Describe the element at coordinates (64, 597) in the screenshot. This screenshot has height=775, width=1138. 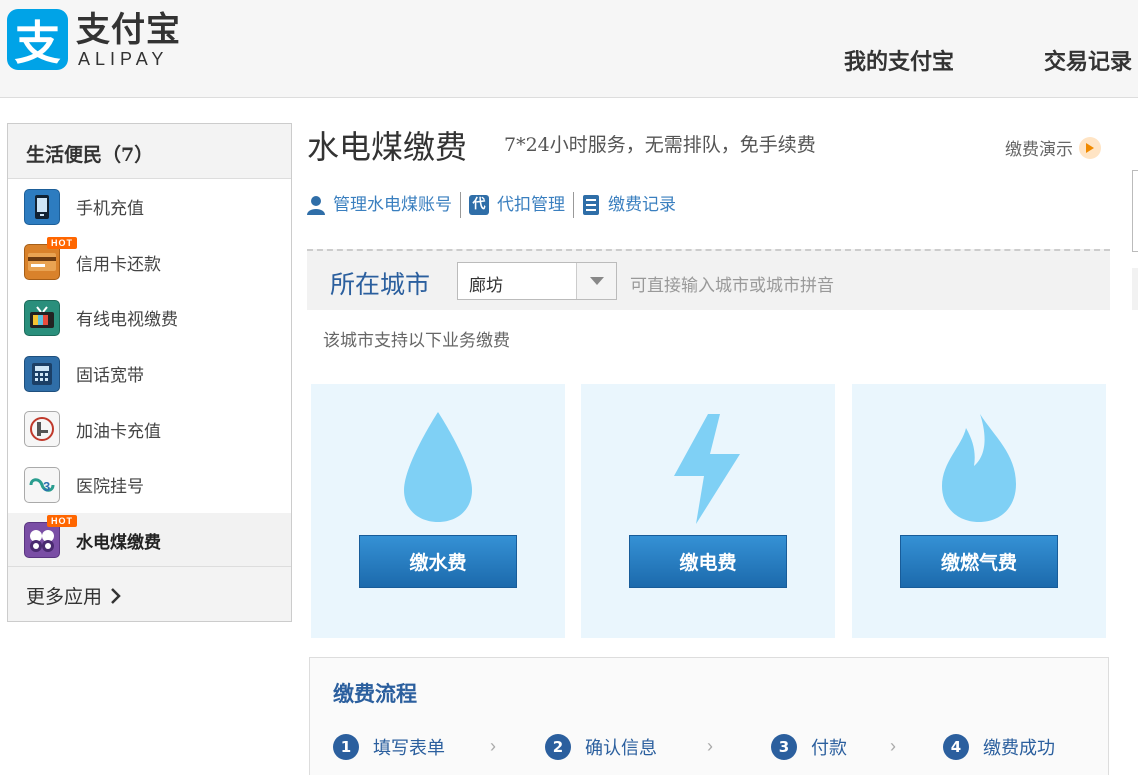
I see `more-apps-label: 更多应用` at that location.